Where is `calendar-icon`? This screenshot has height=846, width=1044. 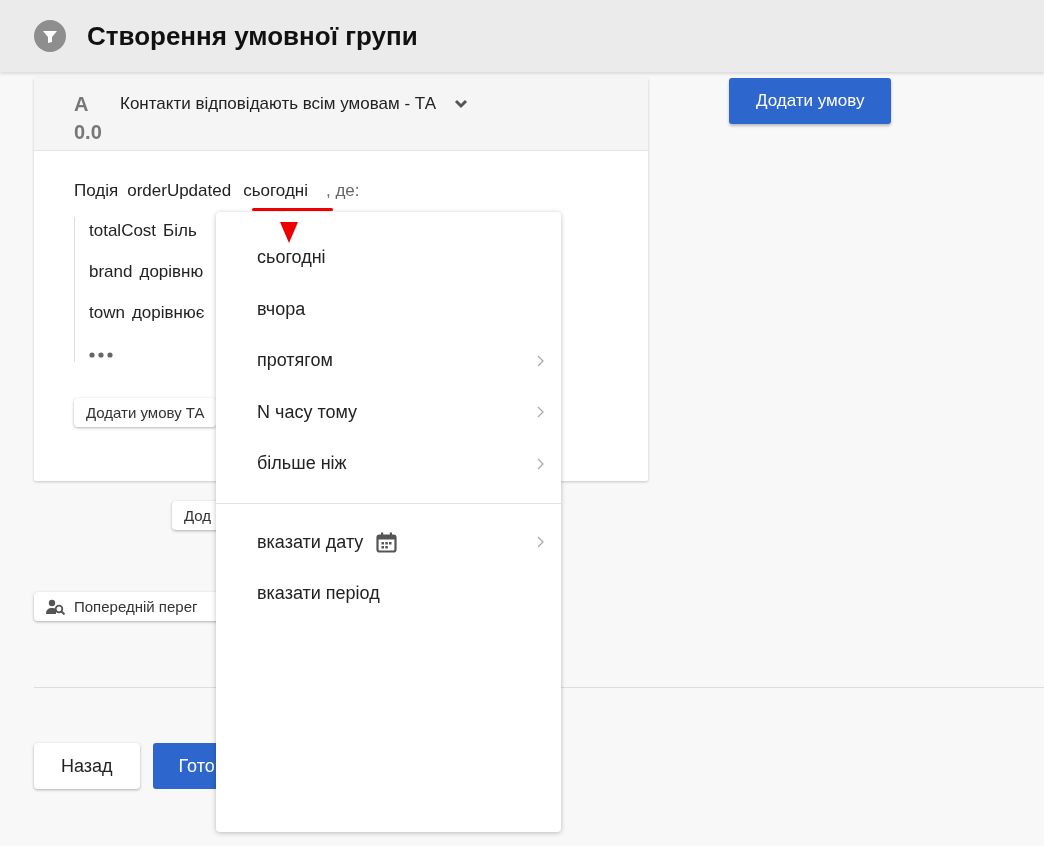 calendar-icon is located at coordinates (387, 542).